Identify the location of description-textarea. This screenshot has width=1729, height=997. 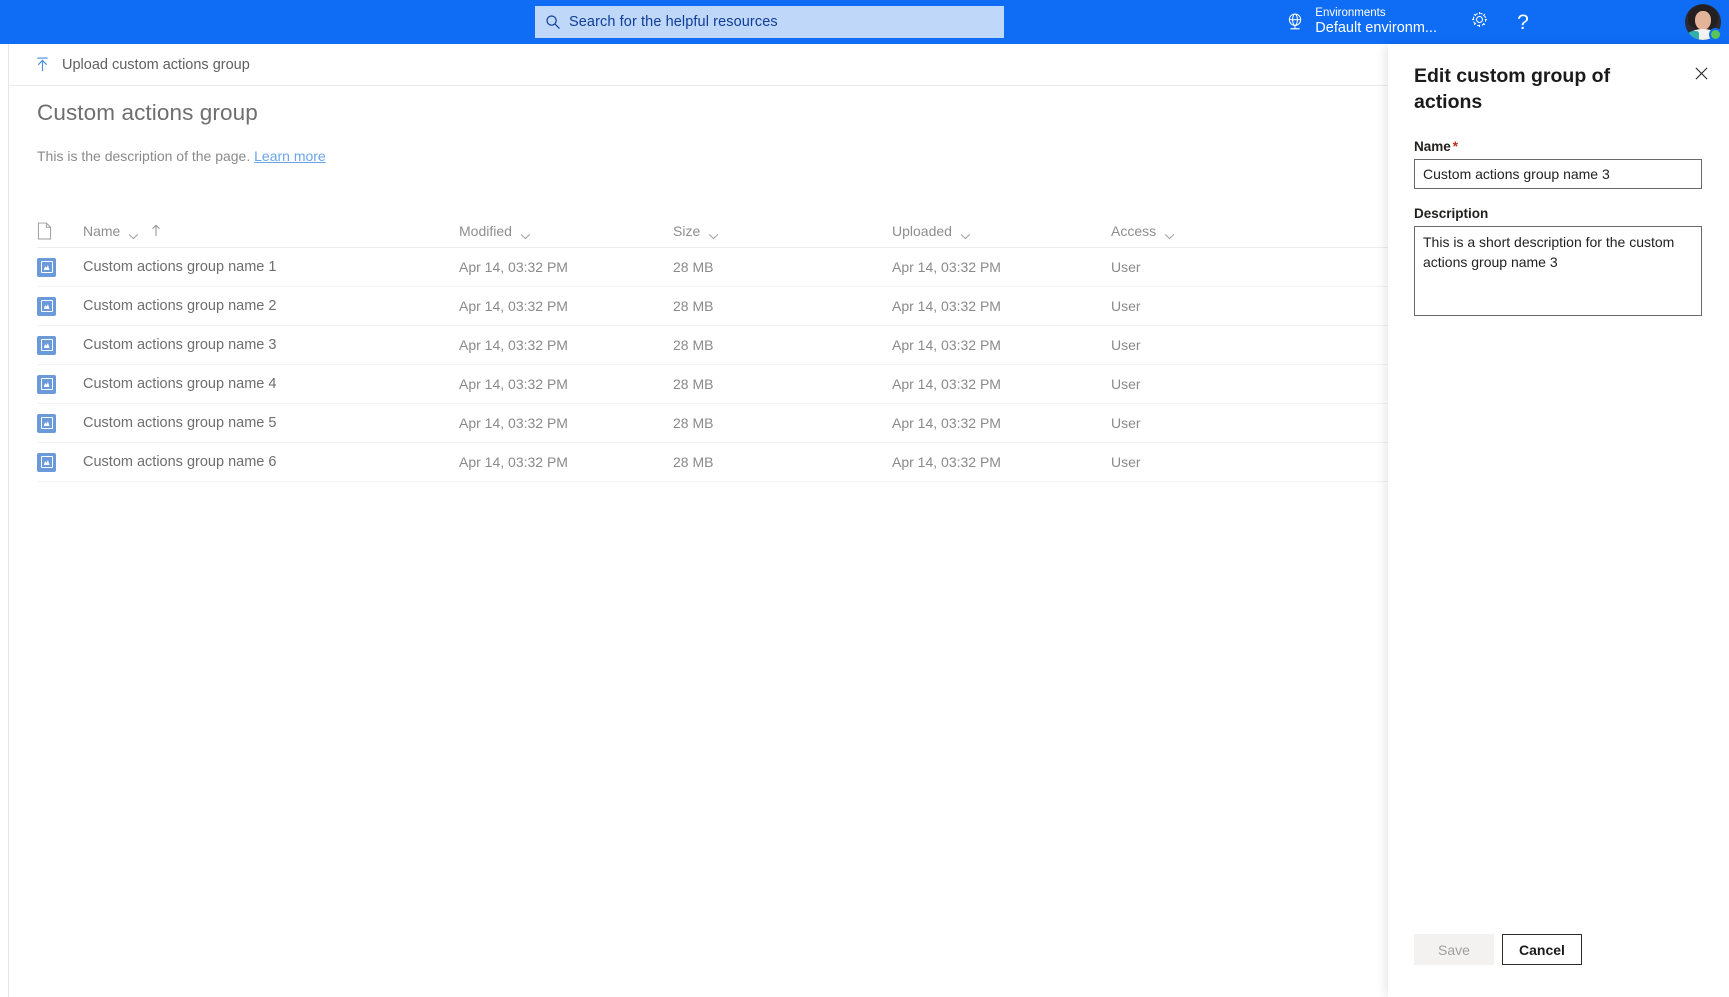
(1558, 271).